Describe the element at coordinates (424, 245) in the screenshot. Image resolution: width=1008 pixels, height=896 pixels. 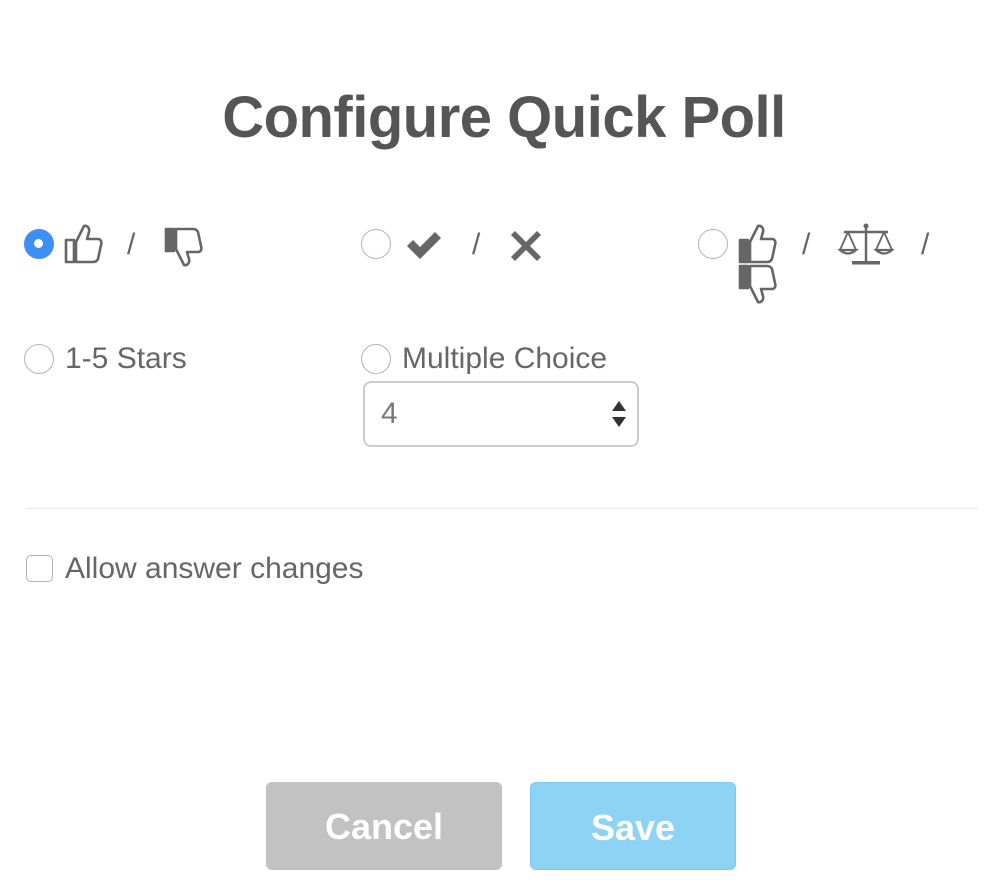
I see `check-icon` at that location.